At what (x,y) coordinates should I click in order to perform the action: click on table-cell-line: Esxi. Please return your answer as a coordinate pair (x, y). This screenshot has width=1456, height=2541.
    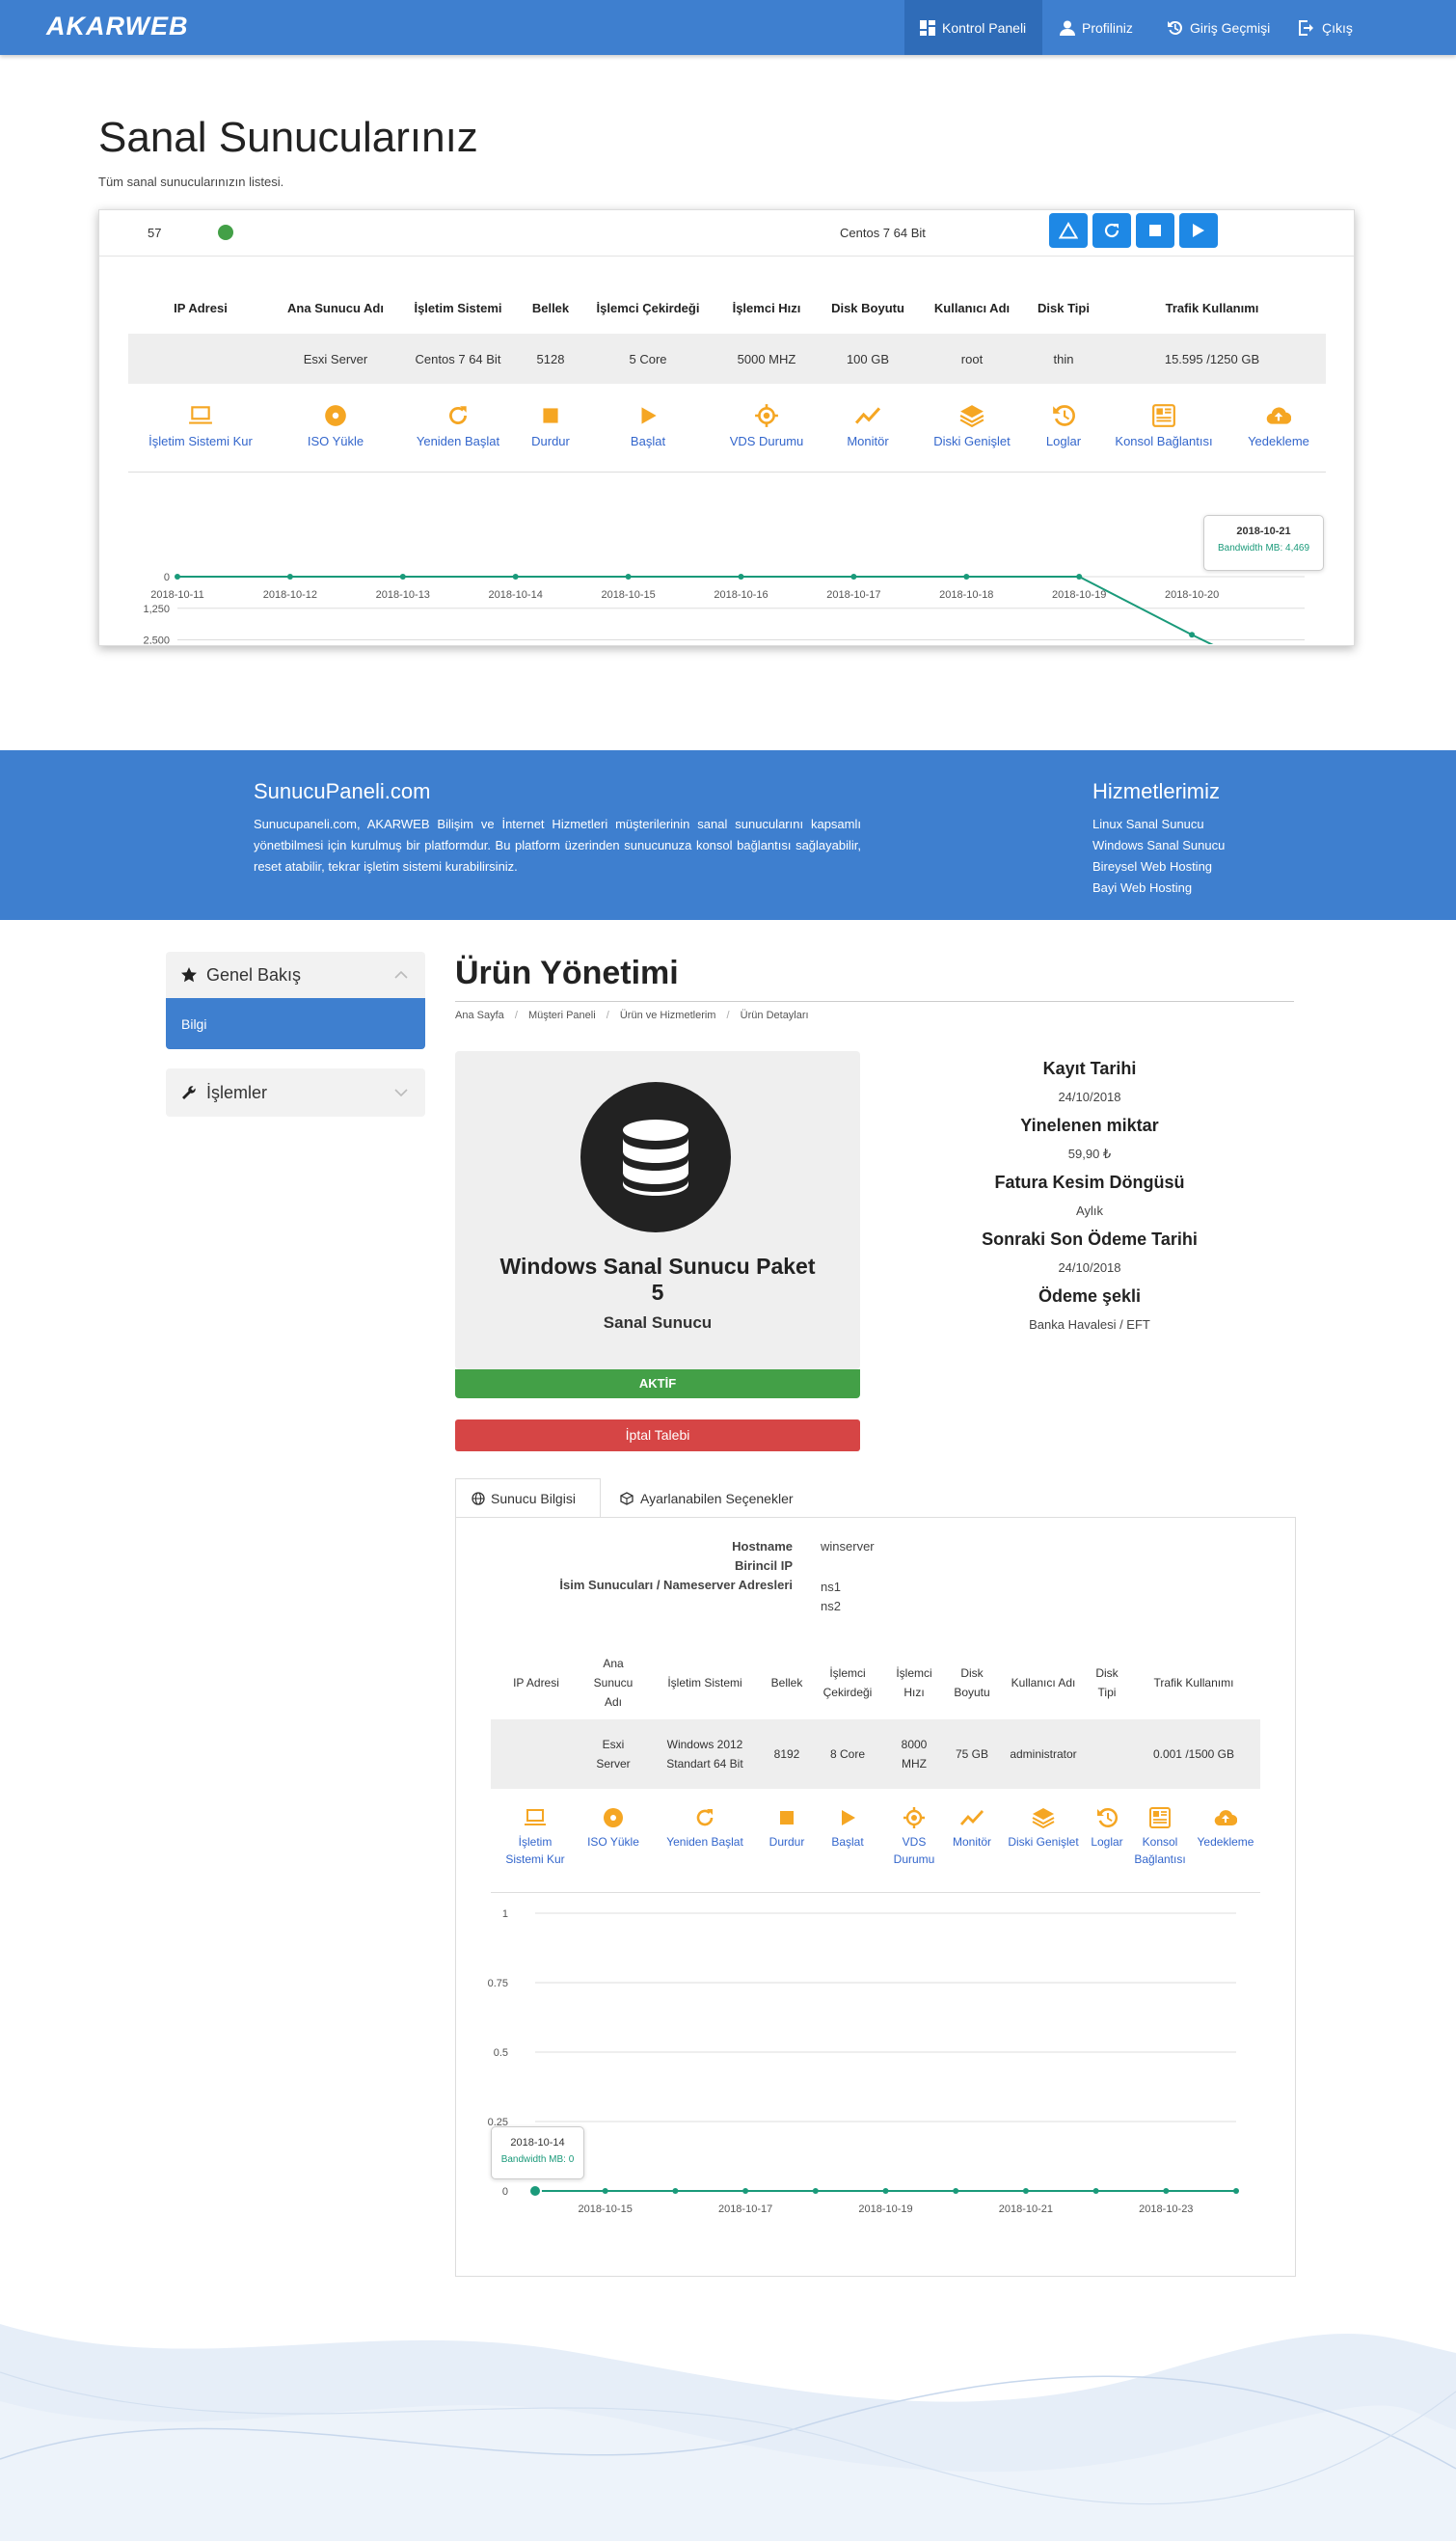
    Looking at the image, I should click on (613, 1744).